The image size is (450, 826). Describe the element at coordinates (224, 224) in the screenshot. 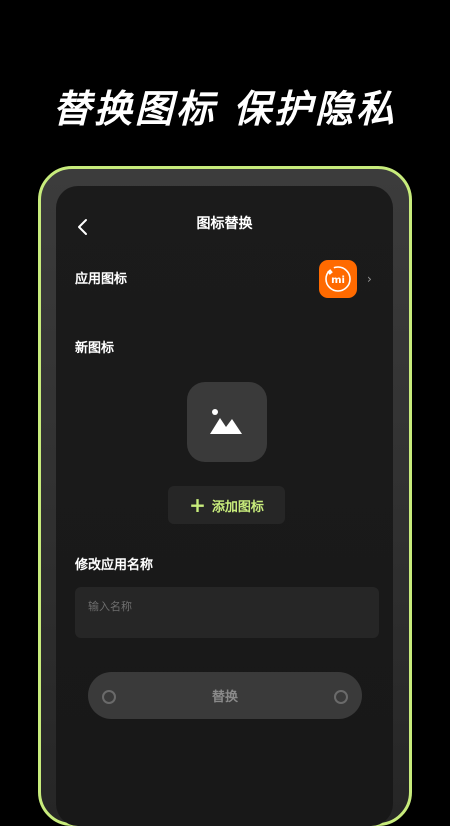

I see `page-title: 图标替换` at that location.